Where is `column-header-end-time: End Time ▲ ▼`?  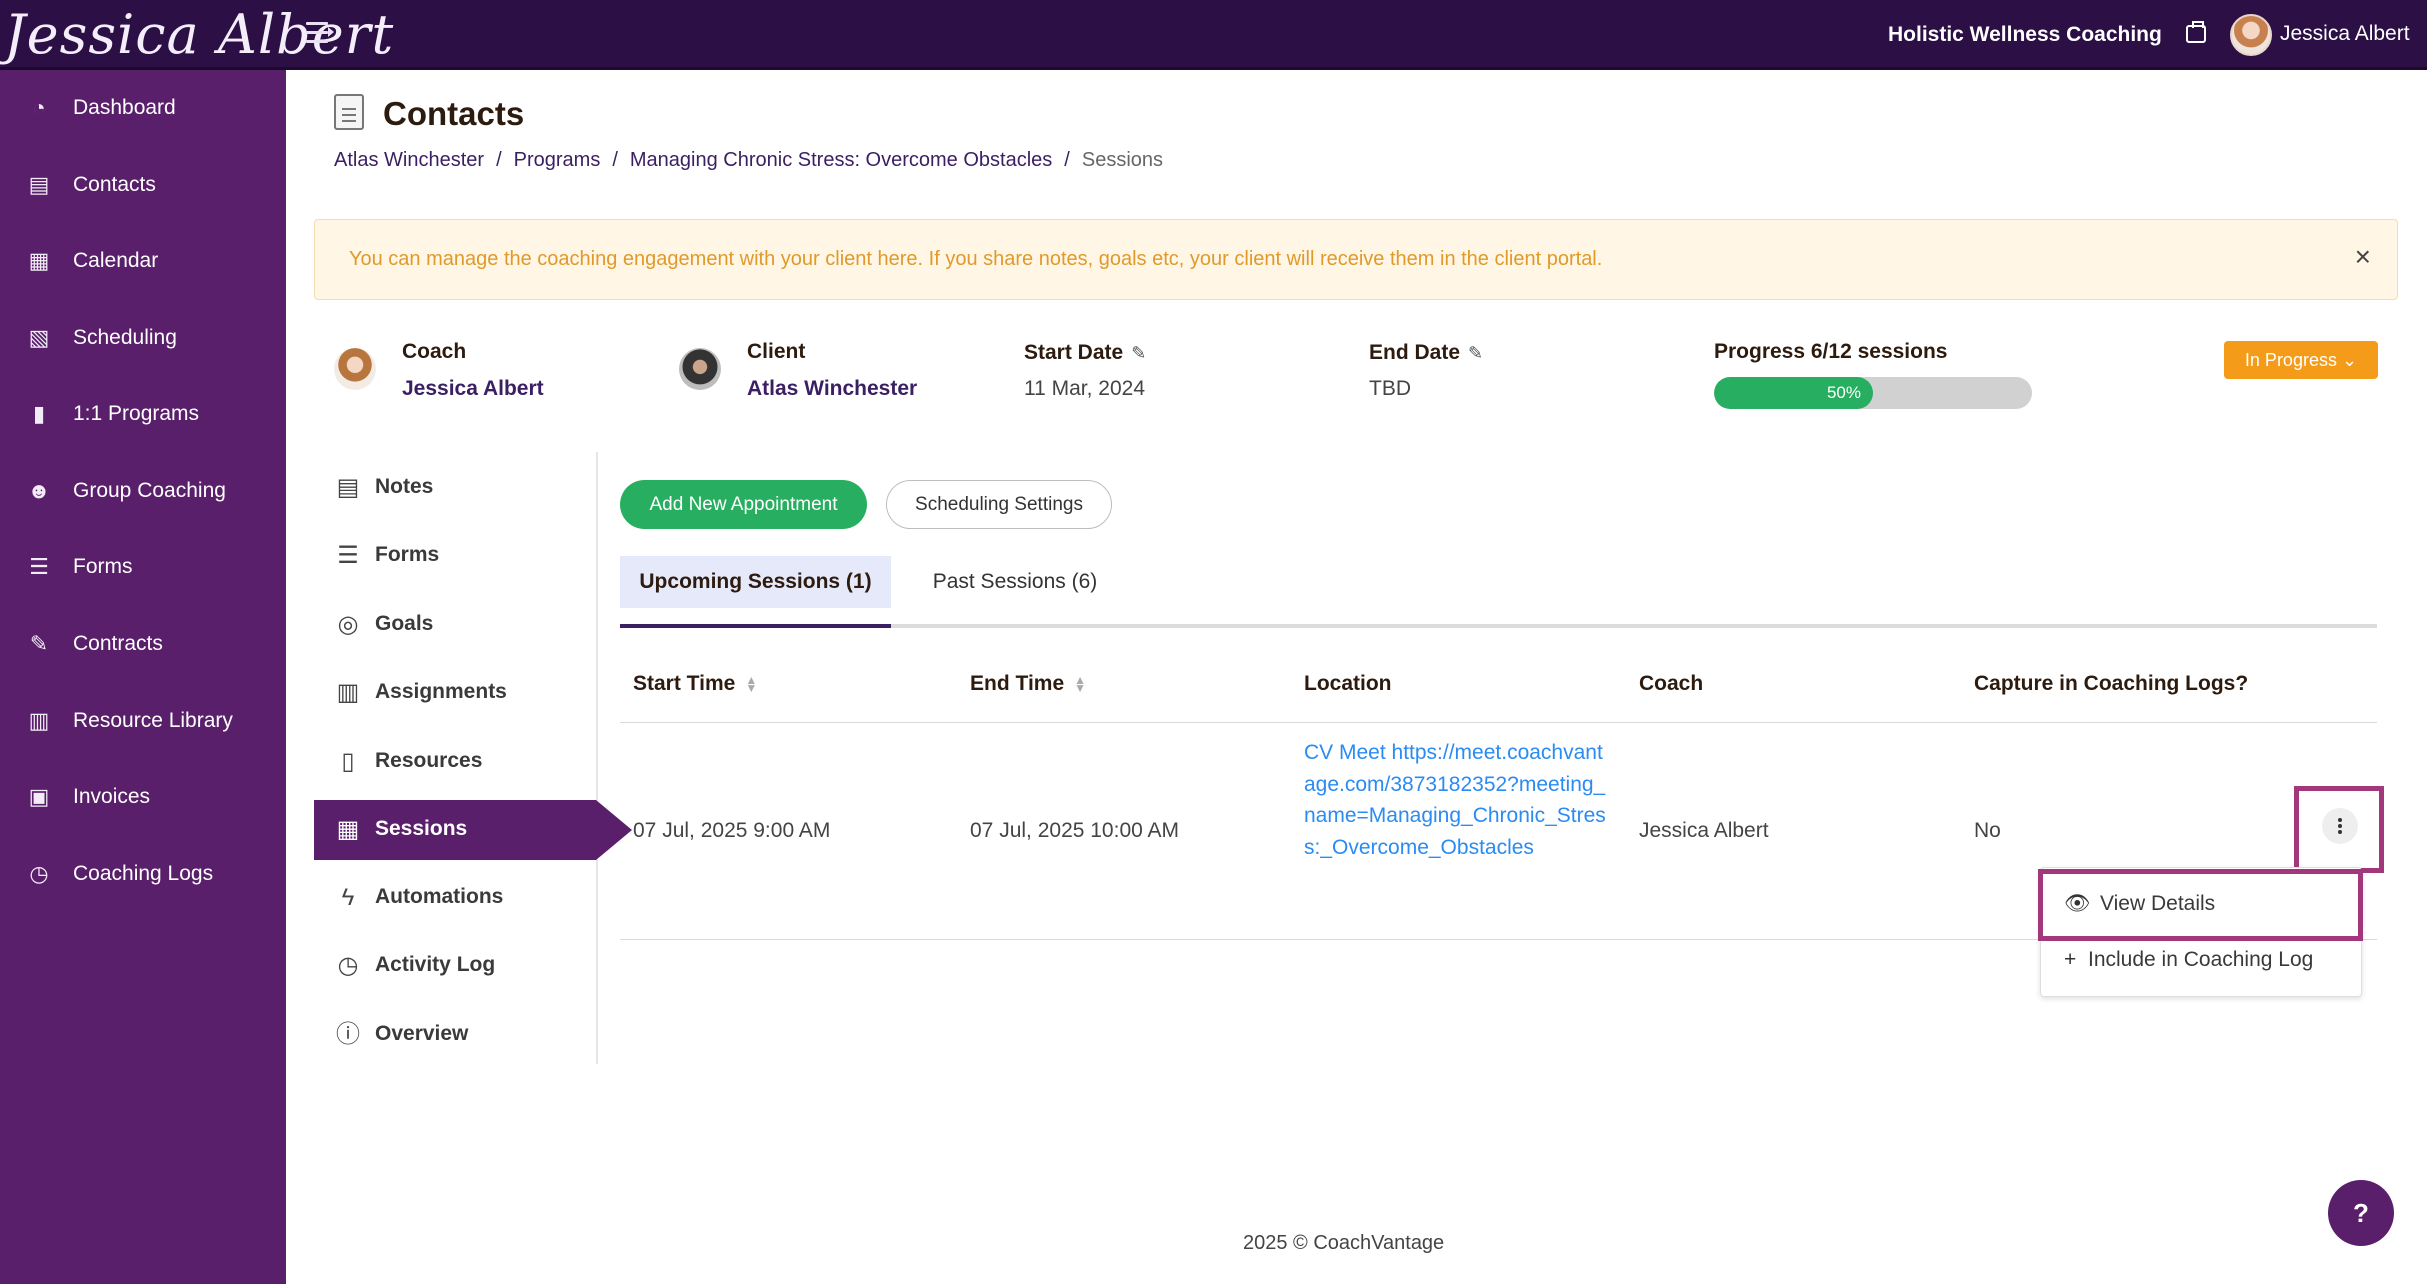
column-header-end-time: End Time ▲ ▼ is located at coordinates (1028, 684).